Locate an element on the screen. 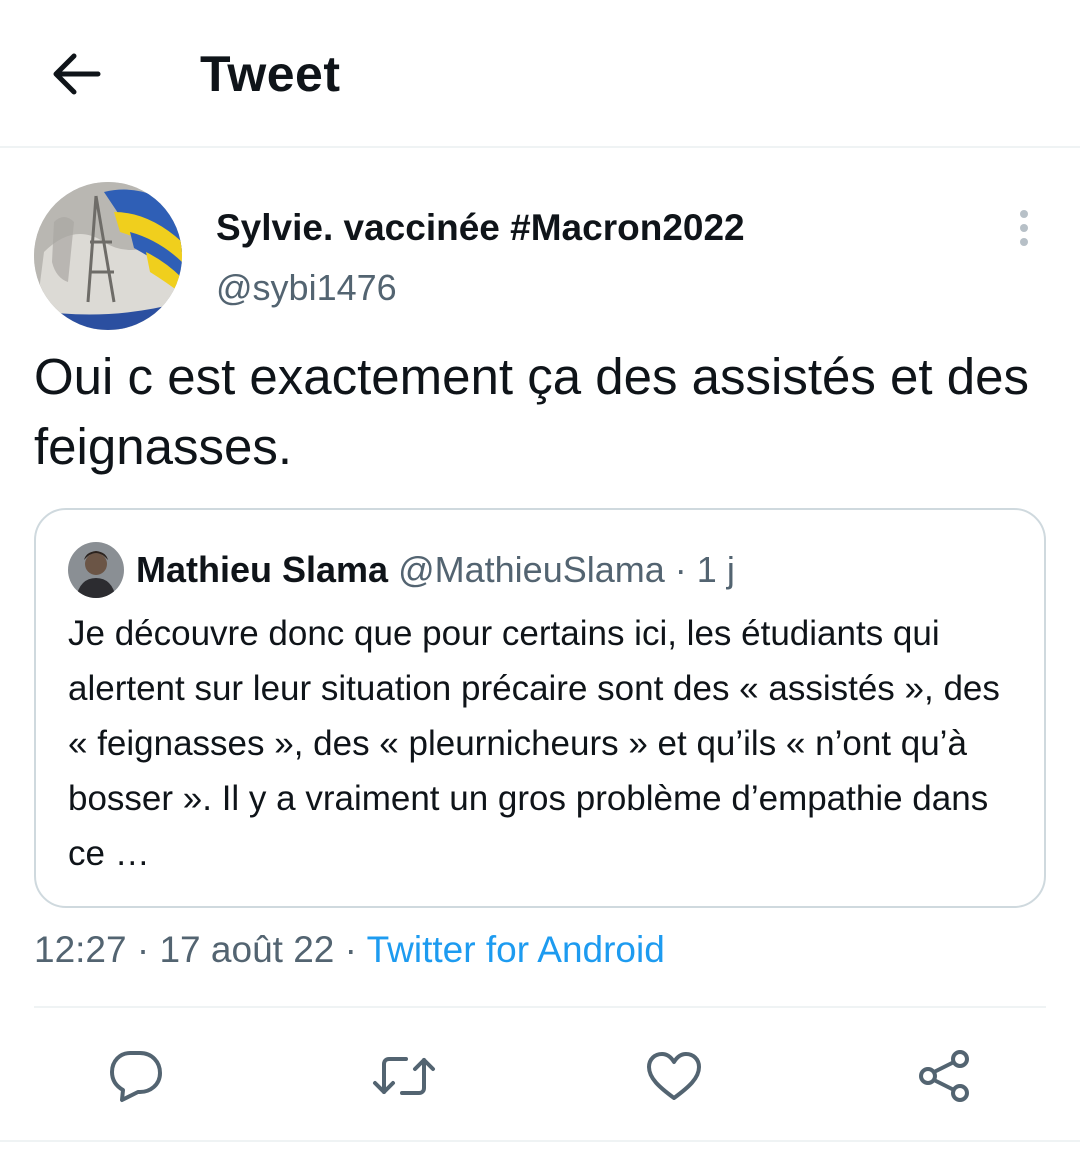 The width and height of the screenshot is (1080, 1149). quoted-author-avatar is located at coordinates (96, 570).